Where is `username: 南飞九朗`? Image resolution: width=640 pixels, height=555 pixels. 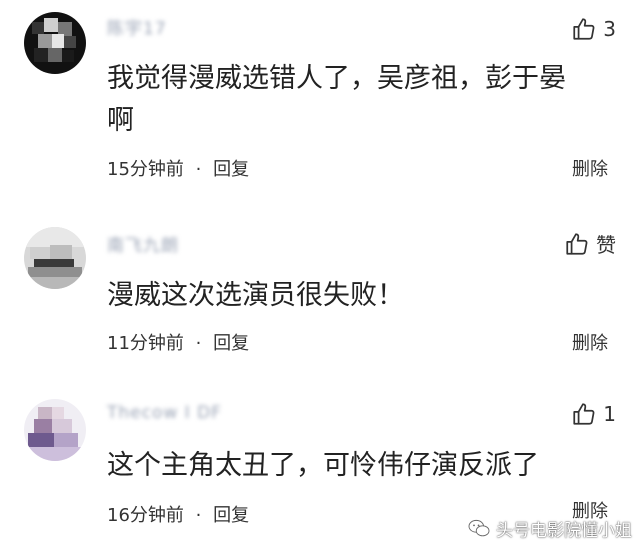
username: 南飞九朗 is located at coordinates (143, 243).